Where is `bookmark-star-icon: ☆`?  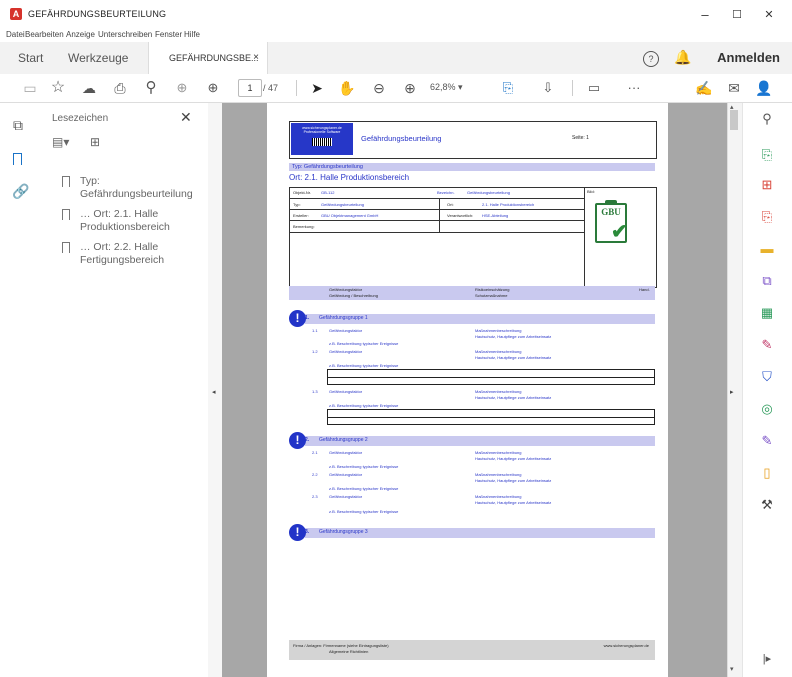
bookmark-star-icon: ☆ is located at coordinates (58, 88).